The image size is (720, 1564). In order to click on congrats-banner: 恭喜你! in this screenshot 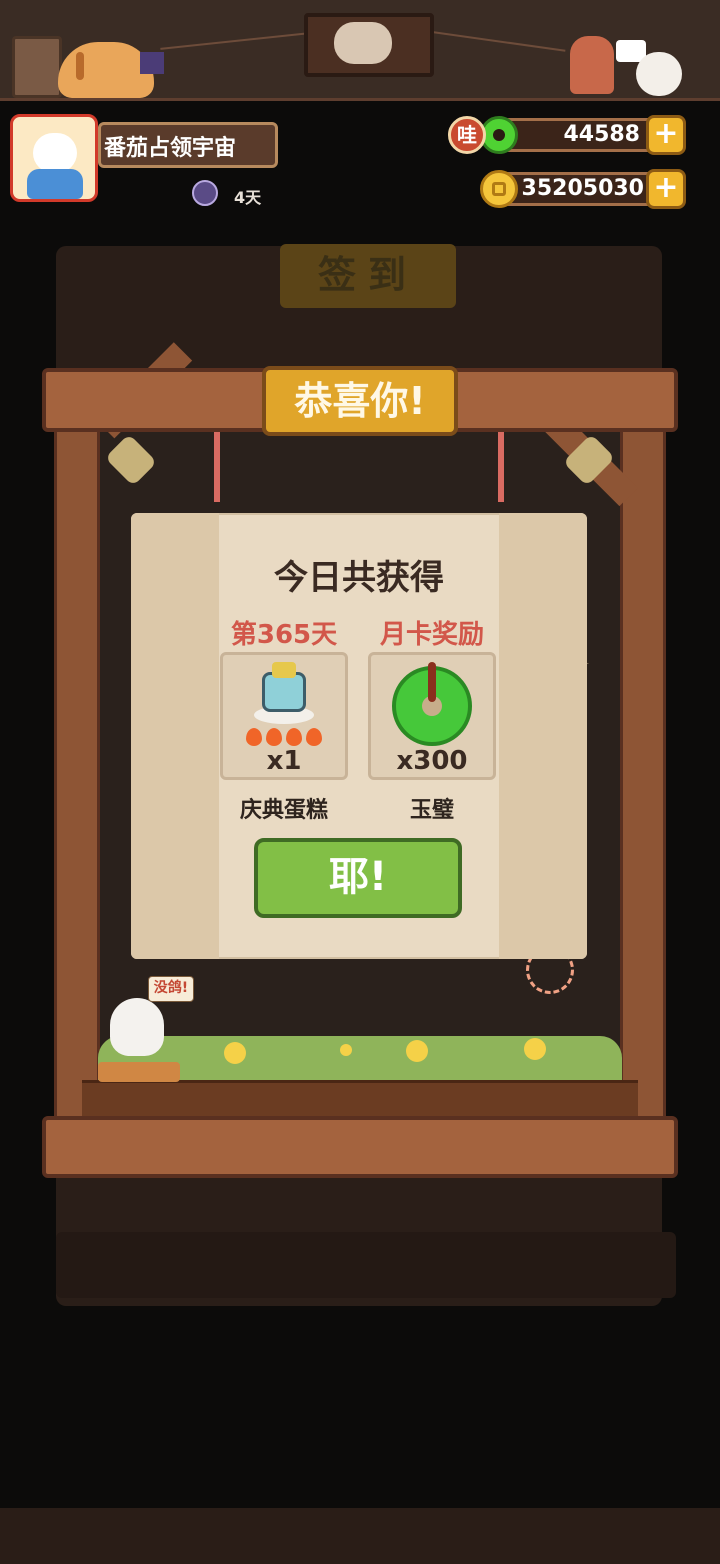, I will do `click(360, 401)`.